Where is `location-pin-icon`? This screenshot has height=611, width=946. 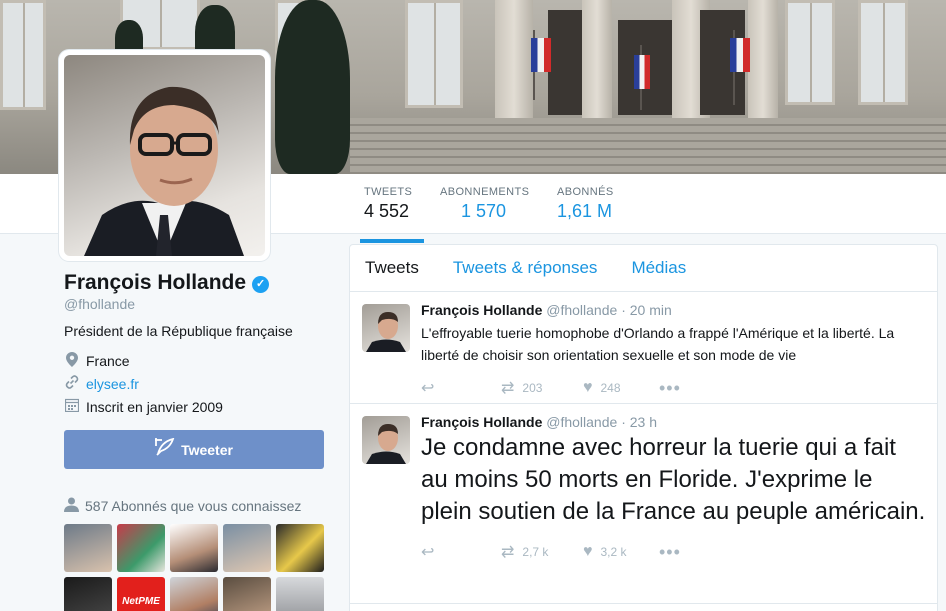
location-pin-icon is located at coordinates (72, 361).